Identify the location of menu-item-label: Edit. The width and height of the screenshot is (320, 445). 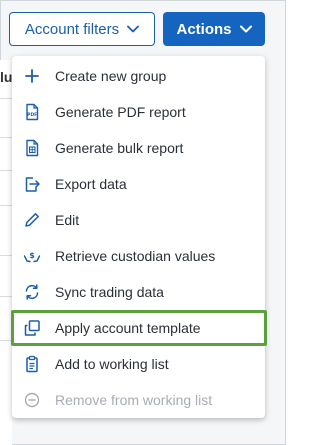
(67, 220).